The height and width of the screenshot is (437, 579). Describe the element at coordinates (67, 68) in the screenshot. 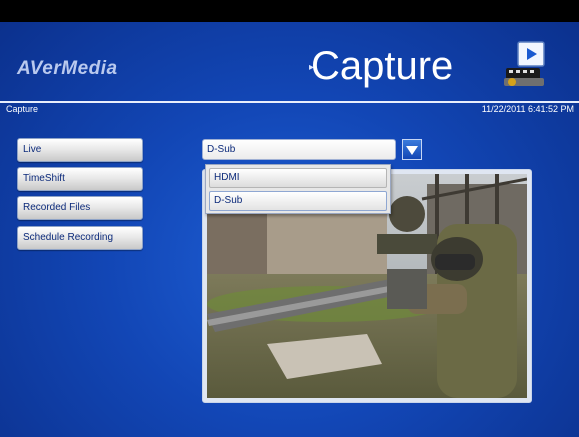

I see `avermedia-logo: AVerMedia` at that location.